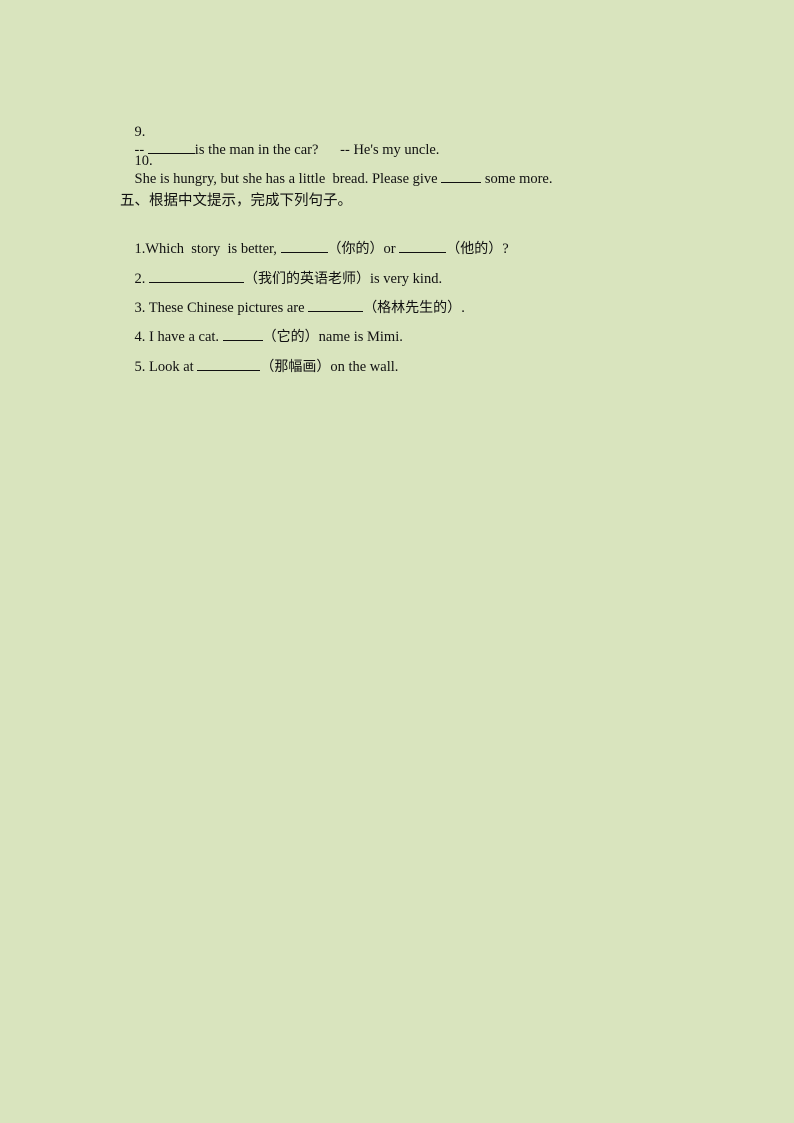 This screenshot has height=1123, width=794. I want to click on question-number: 5., so click(140, 367).